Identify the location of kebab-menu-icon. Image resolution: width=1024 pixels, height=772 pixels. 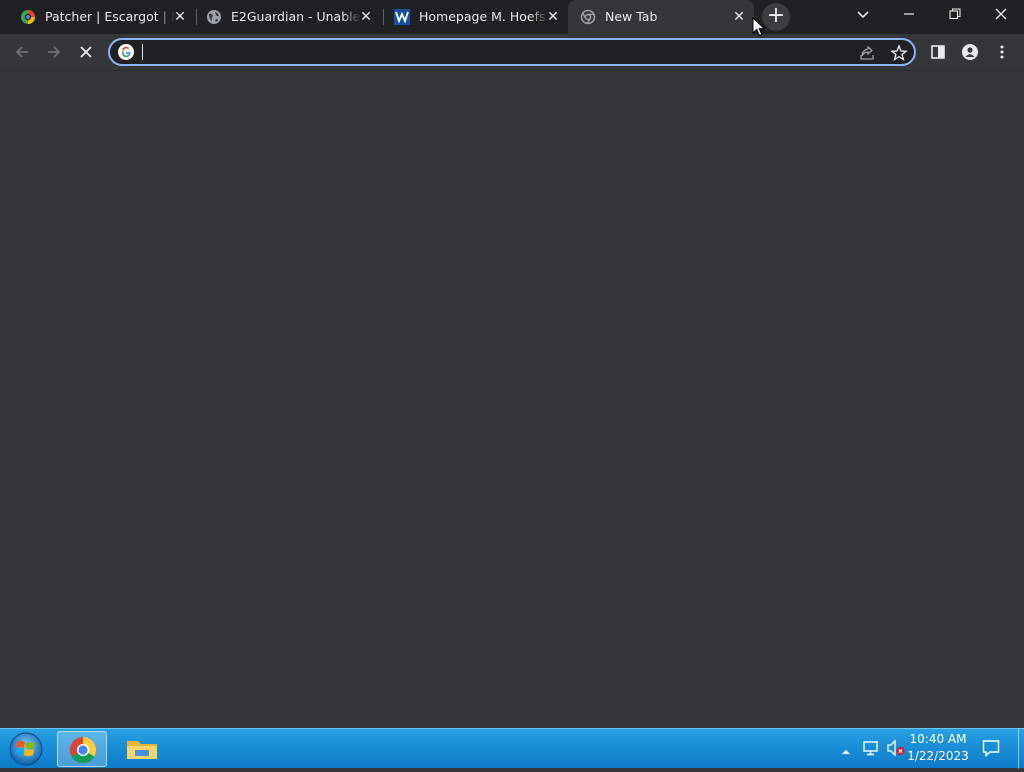
(1002, 52).